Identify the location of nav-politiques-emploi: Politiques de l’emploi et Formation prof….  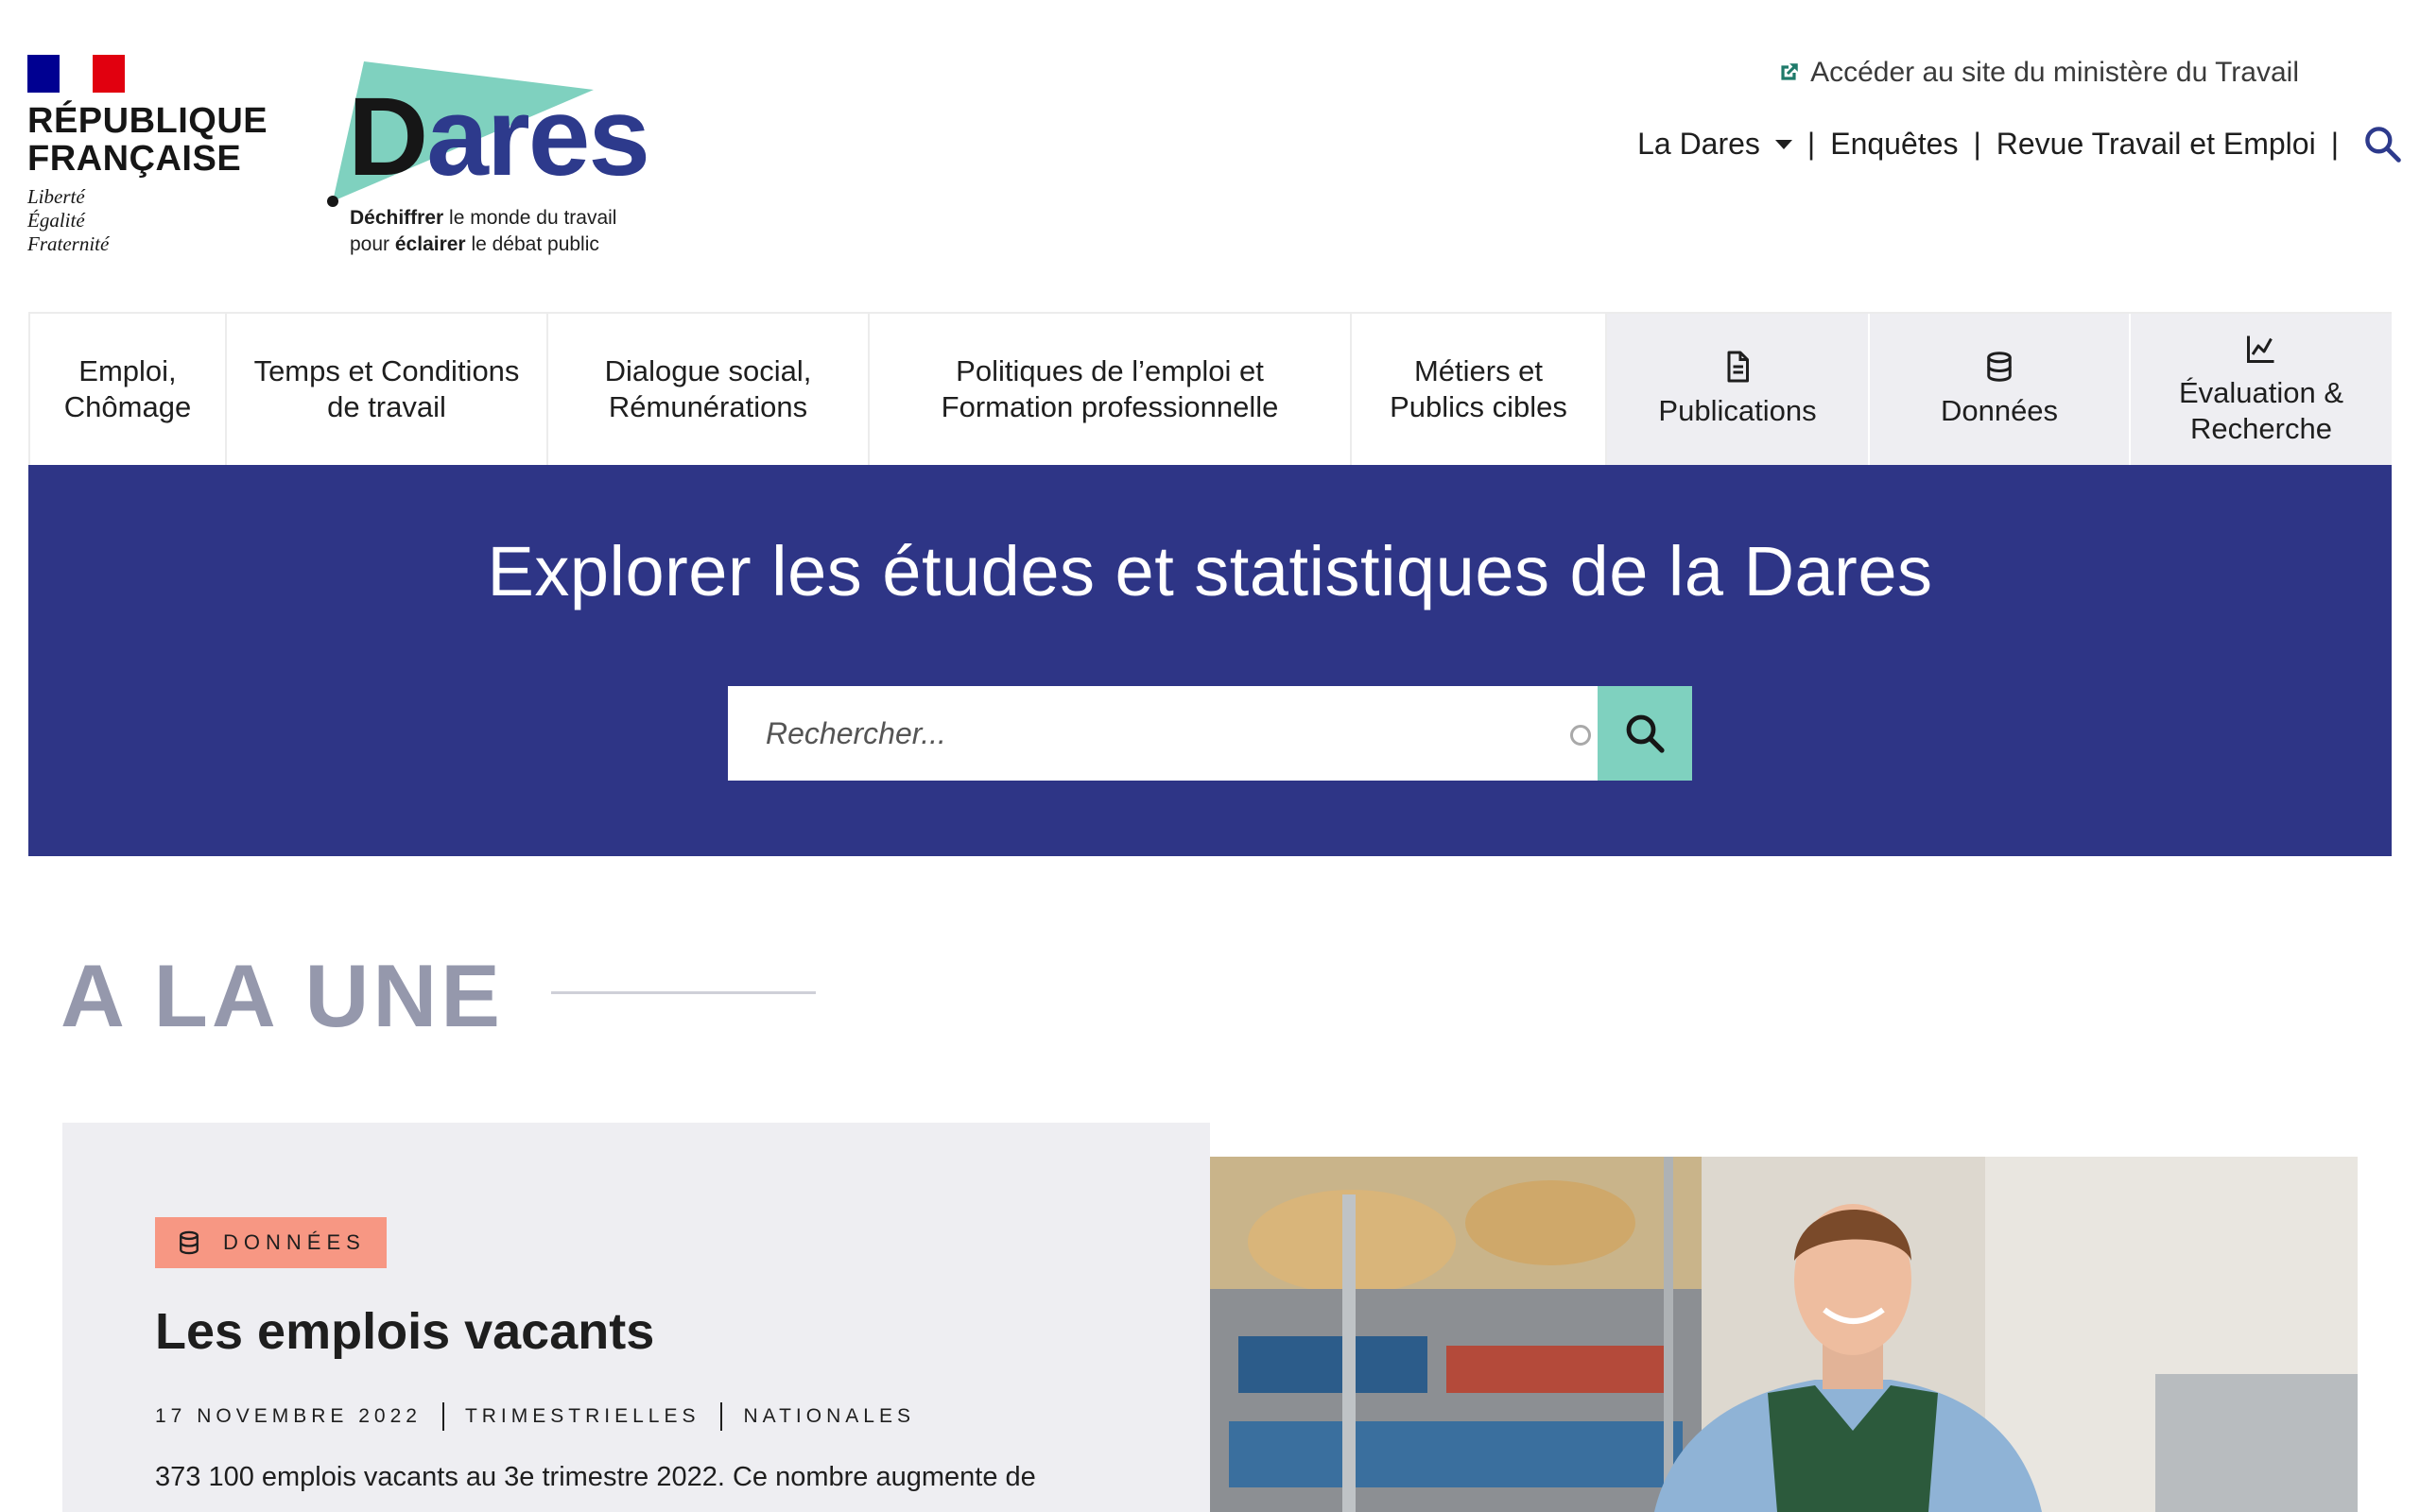
(1111, 389).